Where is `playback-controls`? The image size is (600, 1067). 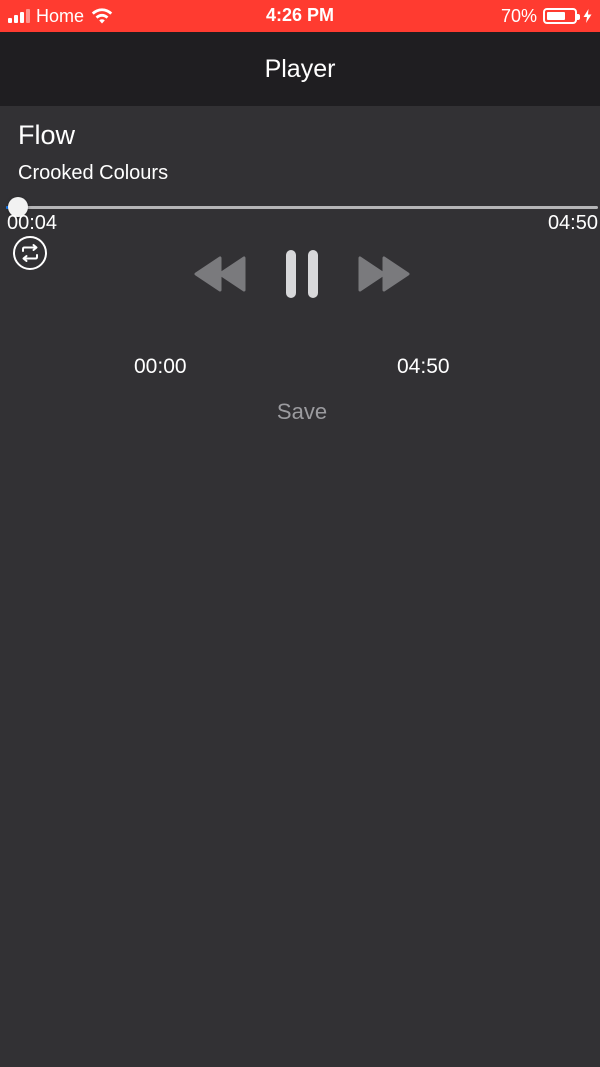
playback-controls is located at coordinates (300, 274).